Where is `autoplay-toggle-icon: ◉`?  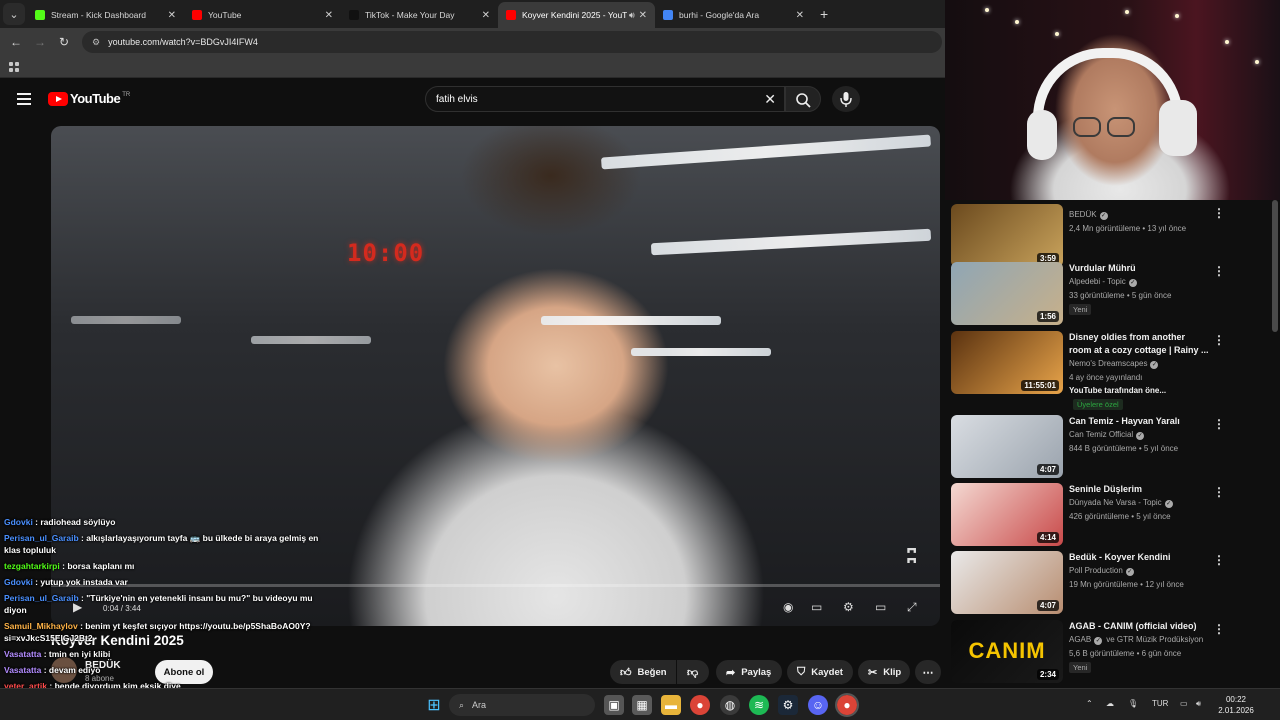 autoplay-toggle-icon: ◉ is located at coordinates (788, 607).